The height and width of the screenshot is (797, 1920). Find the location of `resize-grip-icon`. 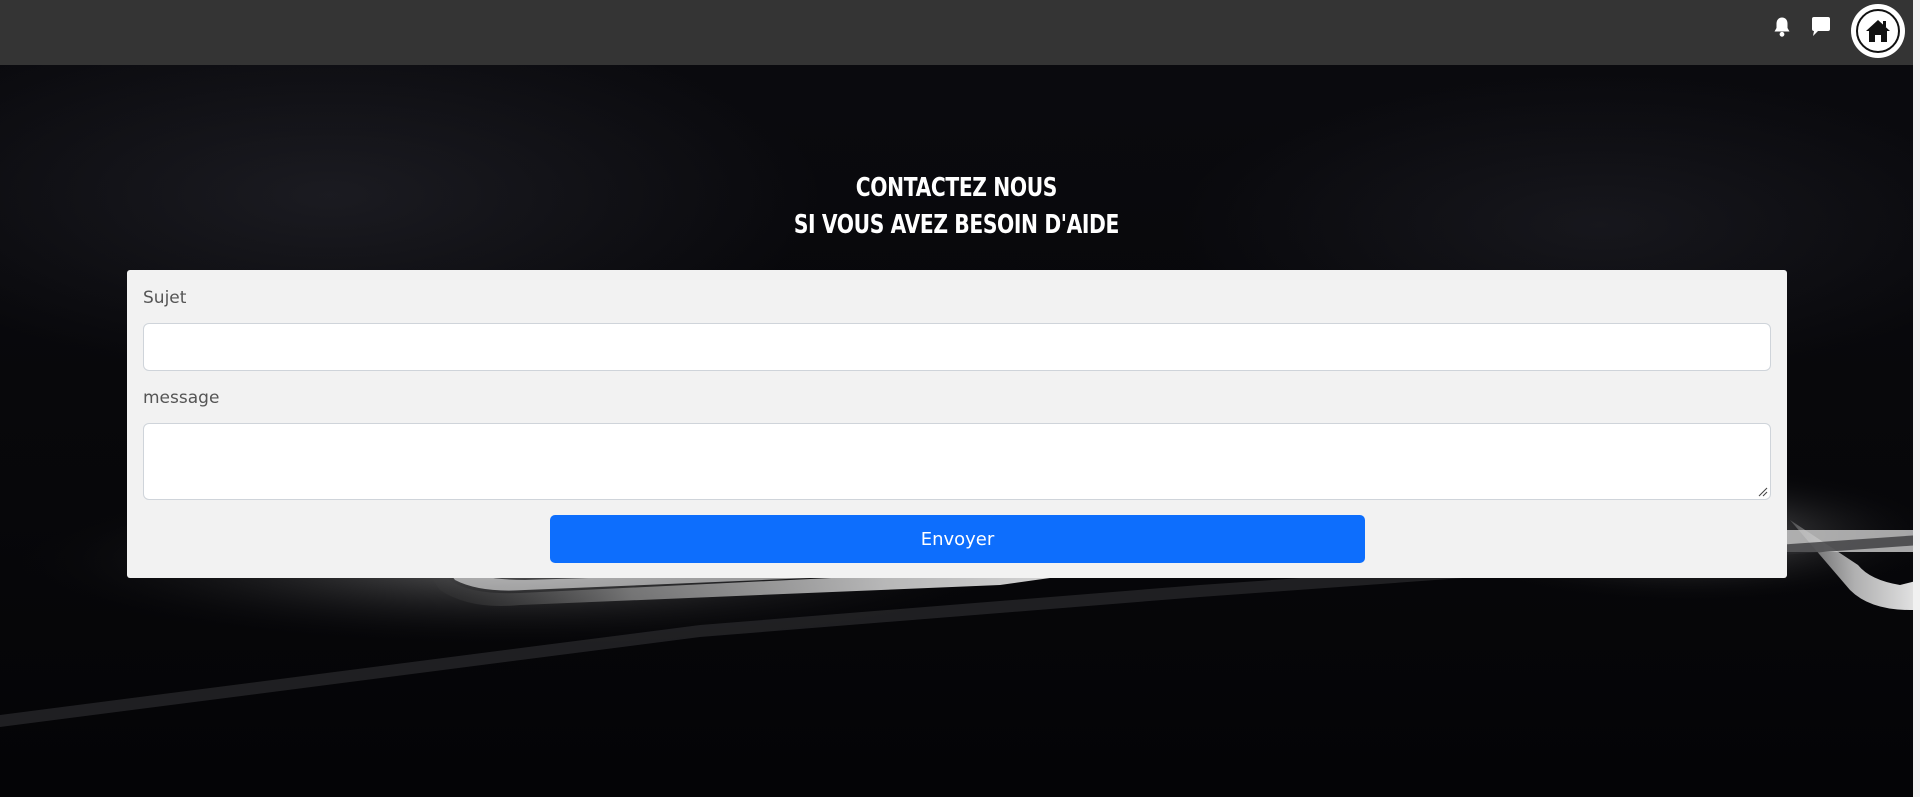

resize-grip-icon is located at coordinates (1762, 491).